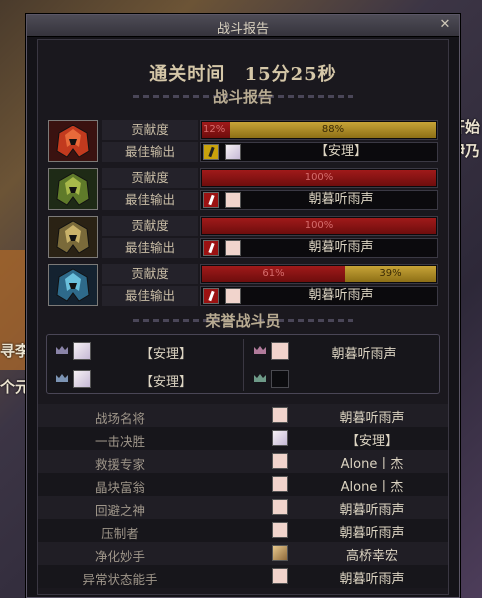 The width and height of the screenshot is (482, 598). I want to click on award-title: 晶块富翁, so click(119, 487).